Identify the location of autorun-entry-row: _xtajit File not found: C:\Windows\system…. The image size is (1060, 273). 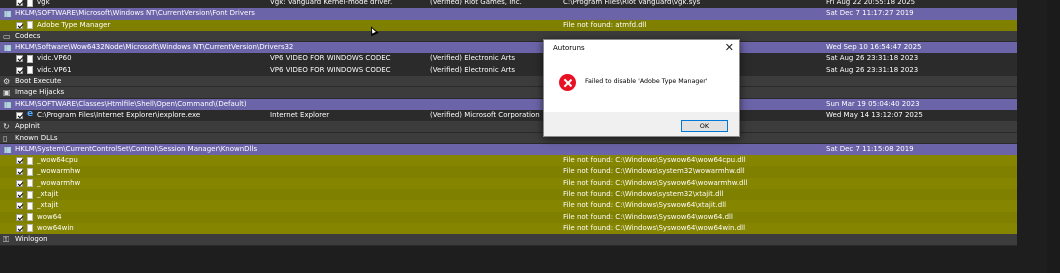
(508, 195).